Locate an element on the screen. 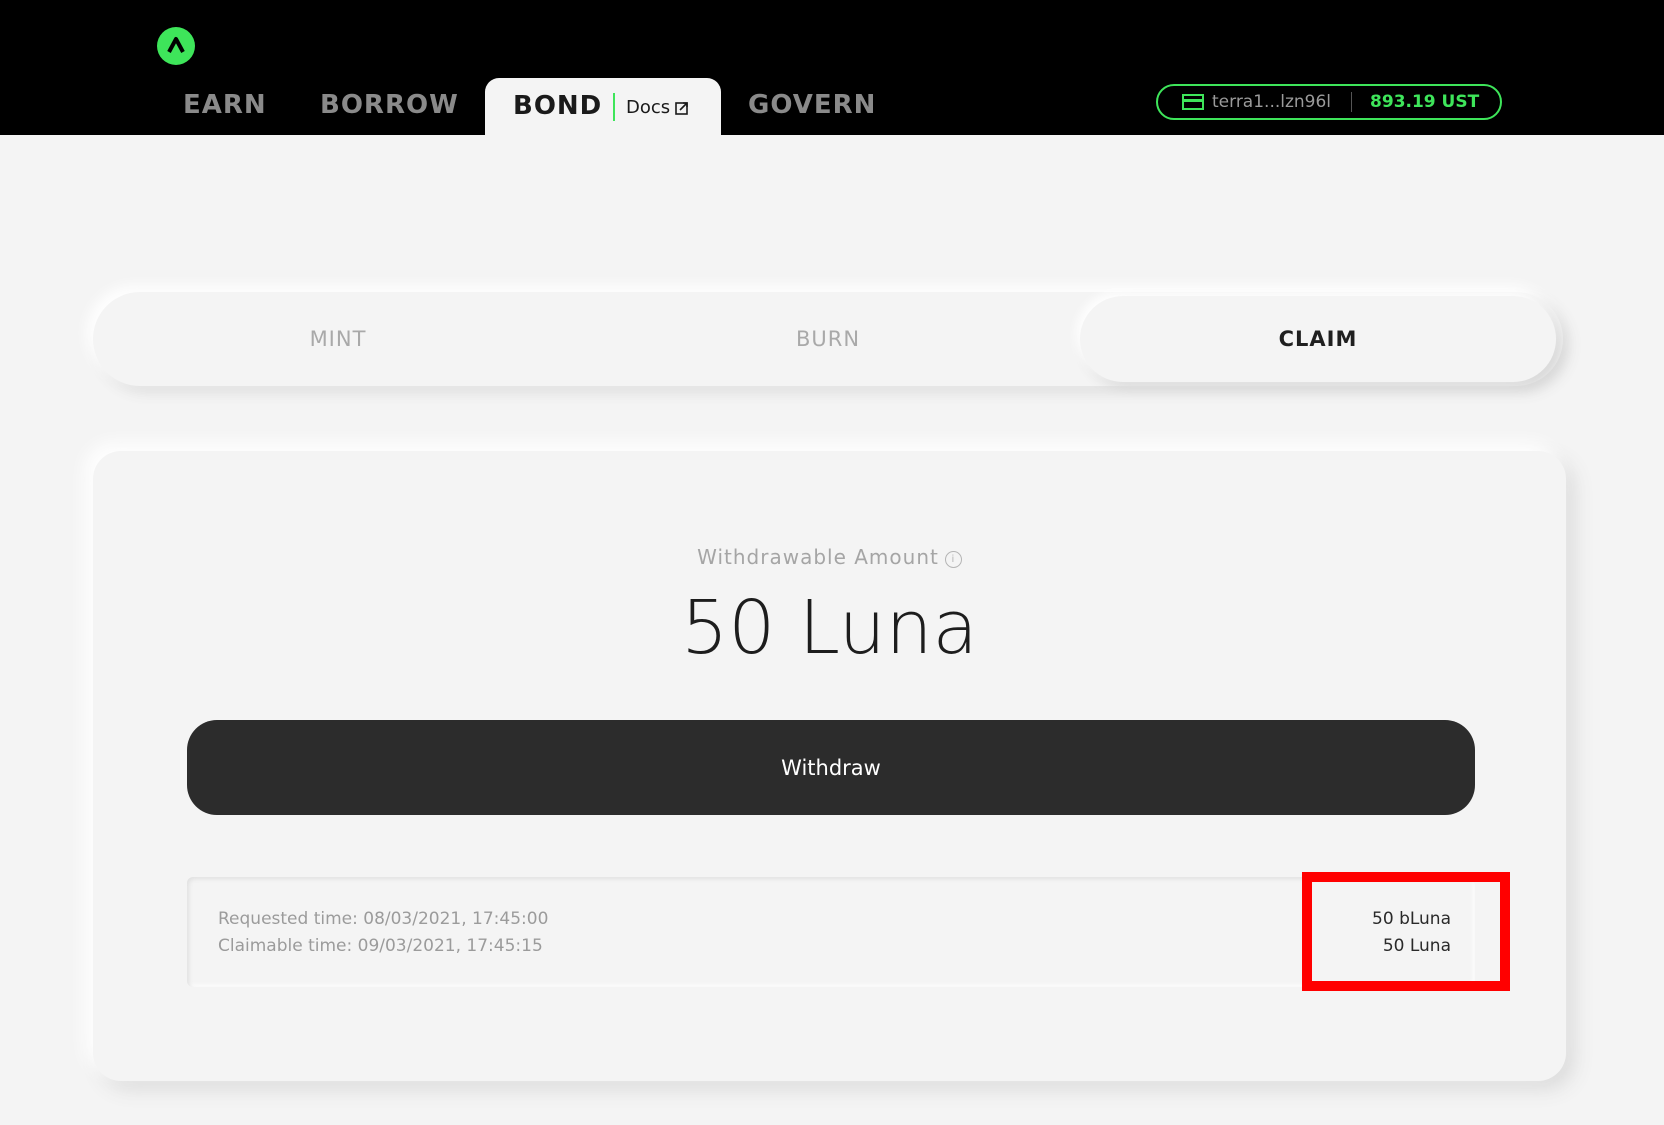  wallet-icon is located at coordinates (1193, 102).